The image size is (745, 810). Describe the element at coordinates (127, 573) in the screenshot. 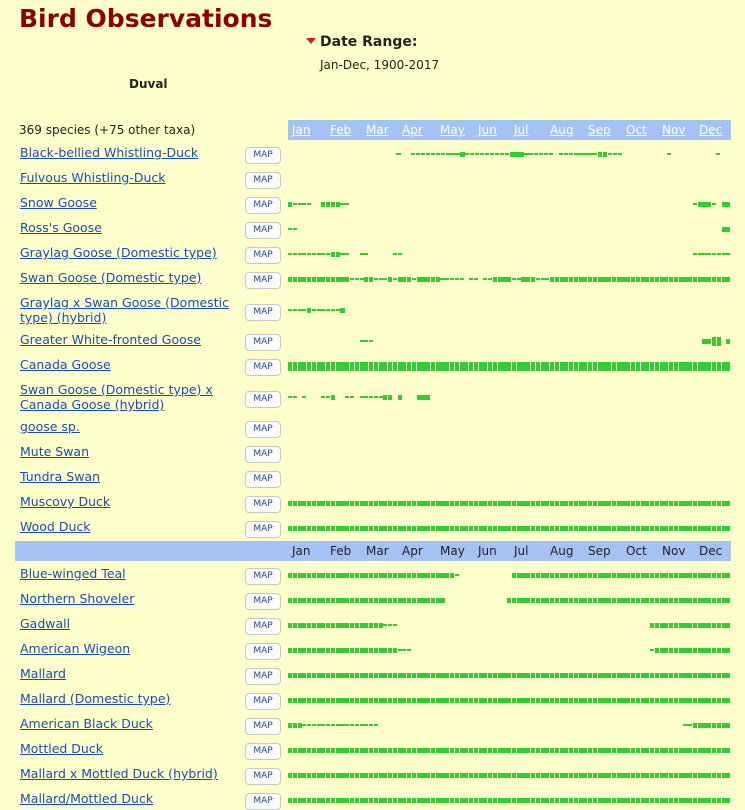

I see `species-link: Blue-winged Teal` at that location.